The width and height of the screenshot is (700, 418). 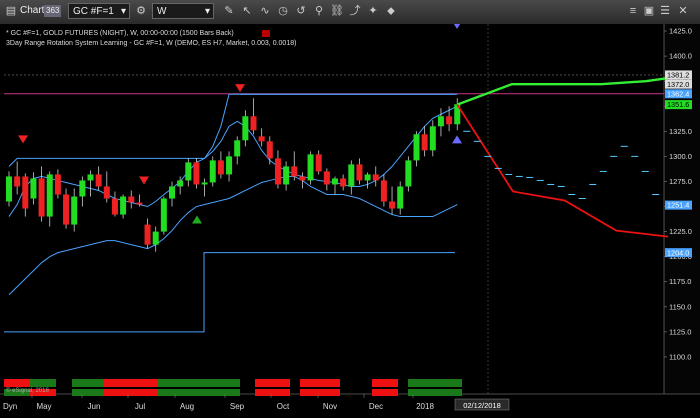 I want to click on chart-badge: 363, so click(x=53, y=11).